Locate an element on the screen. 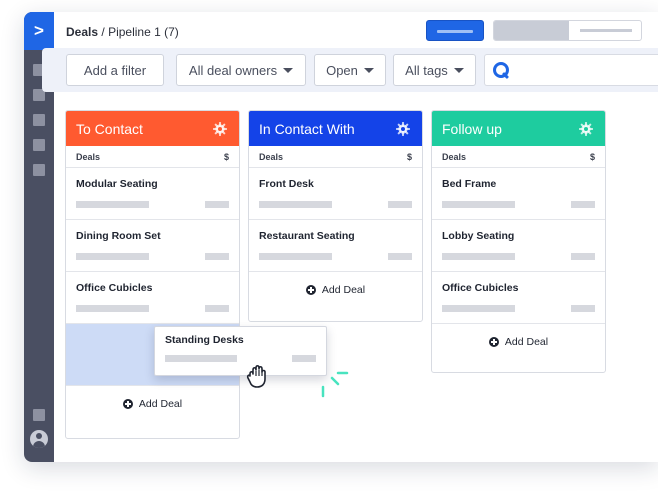 This screenshot has width=658, height=498. deal-title: Restaurant Seating is located at coordinates (307, 236).